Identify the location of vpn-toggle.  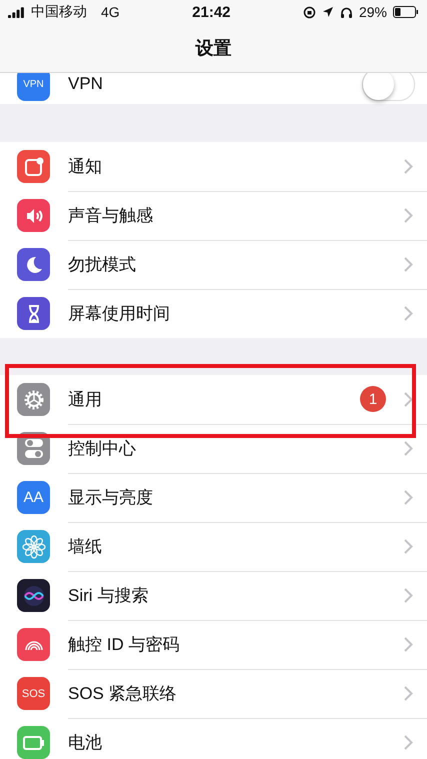
(388, 86).